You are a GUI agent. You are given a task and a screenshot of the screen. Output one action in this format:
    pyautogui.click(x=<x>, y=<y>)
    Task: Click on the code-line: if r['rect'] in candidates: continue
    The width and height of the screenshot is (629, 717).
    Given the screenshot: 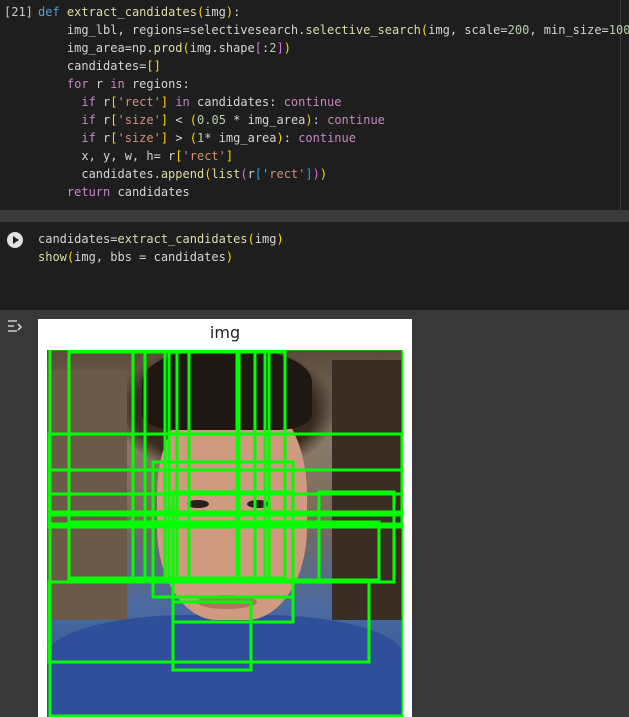 What is the action you would take?
    pyautogui.click(x=211, y=102)
    